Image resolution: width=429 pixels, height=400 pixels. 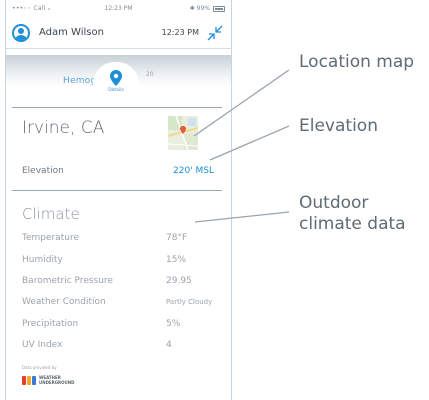 I want to click on callout-location-map: Location map, so click(x=357, y=62).